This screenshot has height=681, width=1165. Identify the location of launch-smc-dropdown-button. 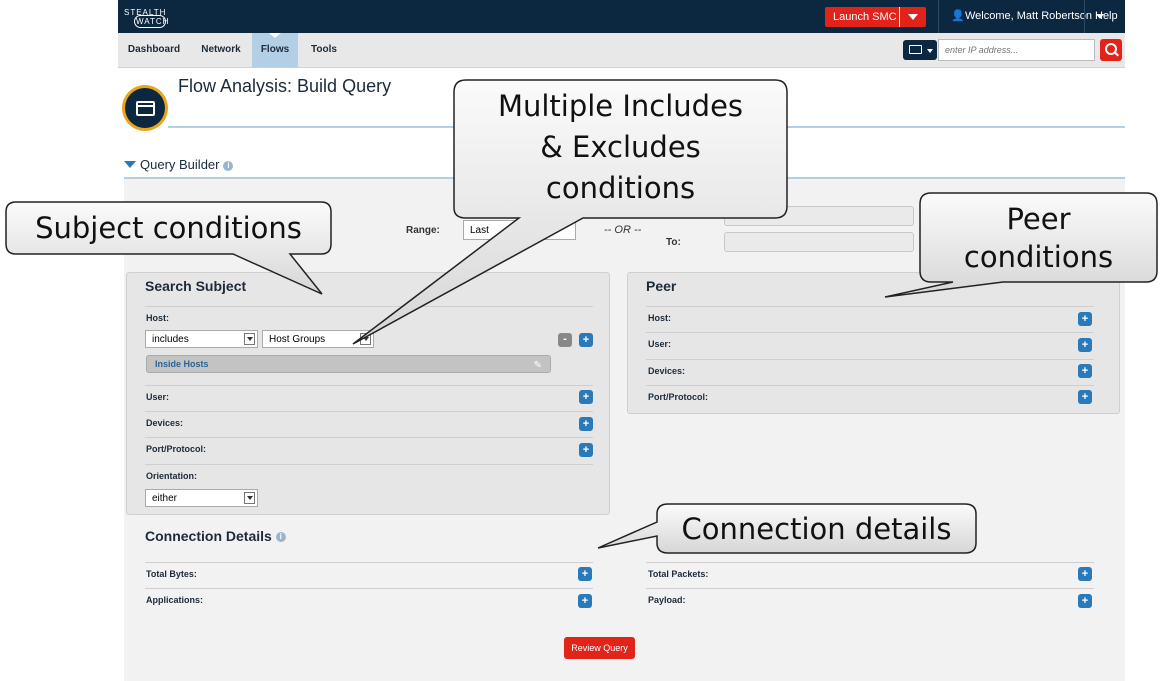
(912, 17).